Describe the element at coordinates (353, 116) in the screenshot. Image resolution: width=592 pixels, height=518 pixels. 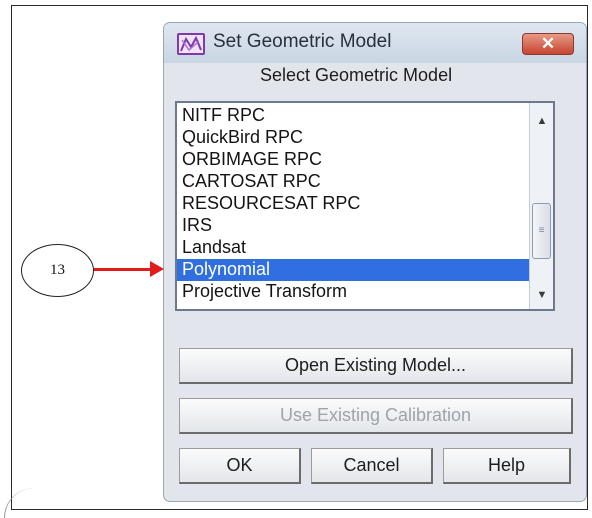
I see `list-item: NITF RPC` at that location.